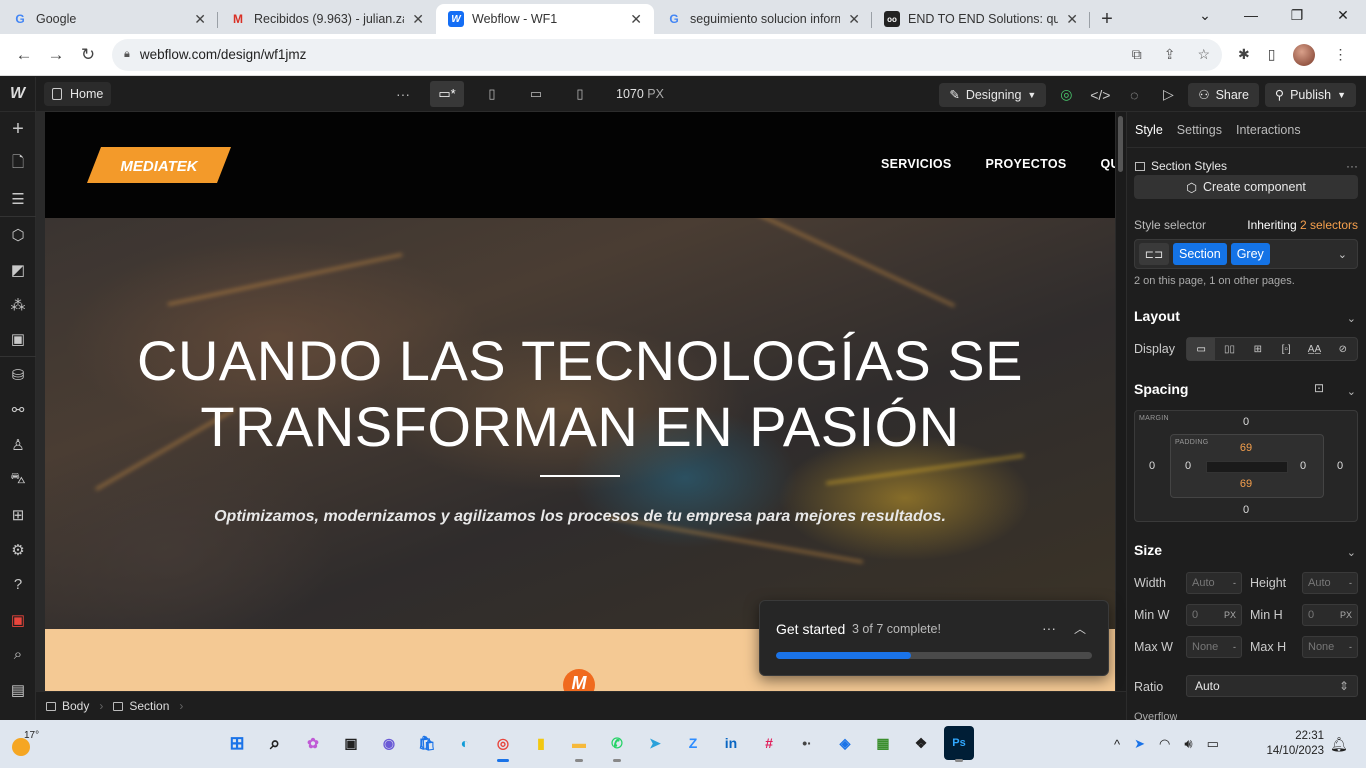  I want to click on page-selector: Home, so click(78, 94).